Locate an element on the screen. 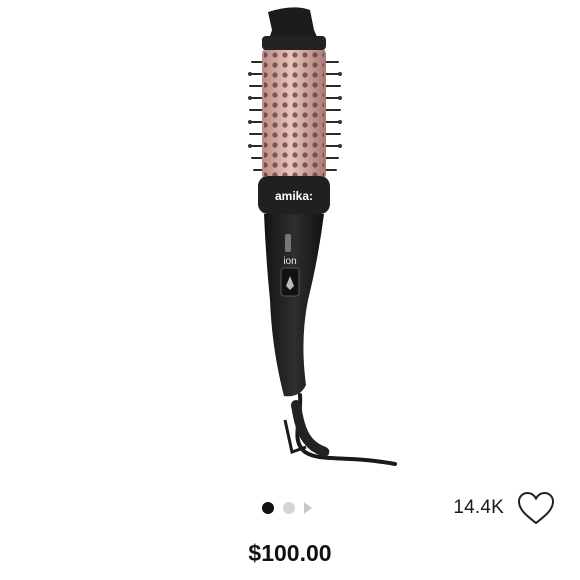  brand-logo: amika: is located at coordinates (294, 196).